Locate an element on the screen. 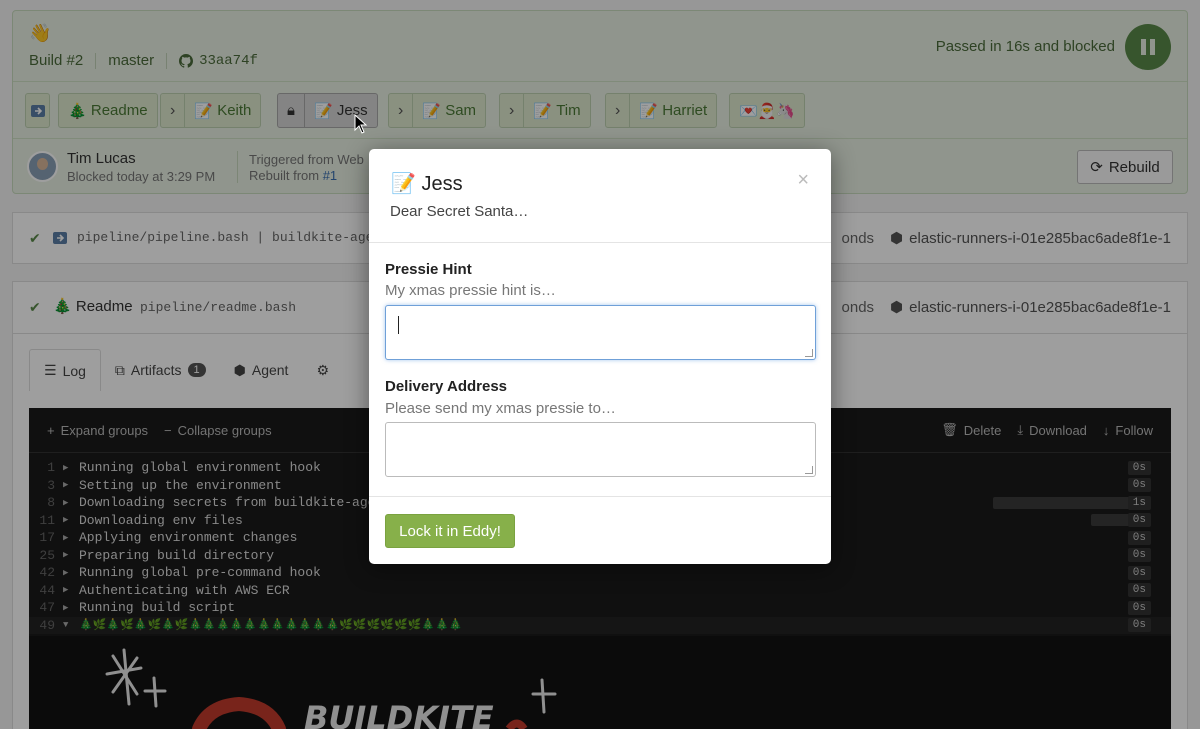 This screenshot has height=729, width=1200. mouse-cursor-icon is located at coordinates (361, 124).